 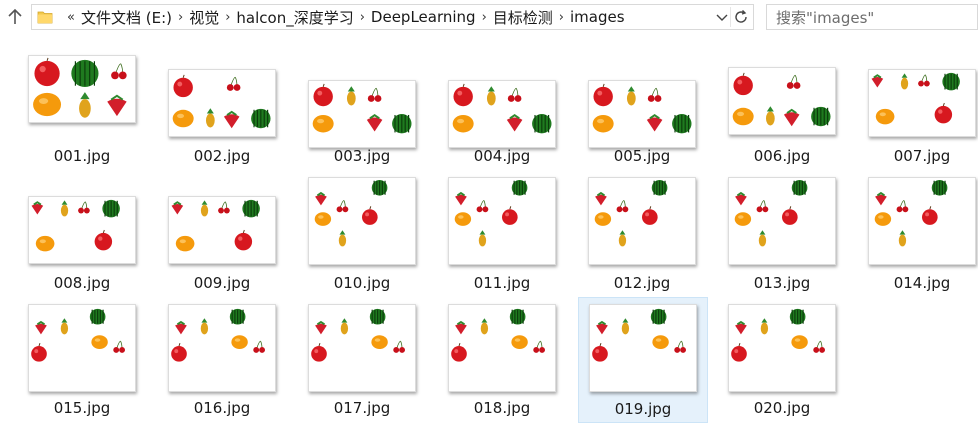 I want to click on breadcrumb-item: 目标检测, so click(x=523, y=17).